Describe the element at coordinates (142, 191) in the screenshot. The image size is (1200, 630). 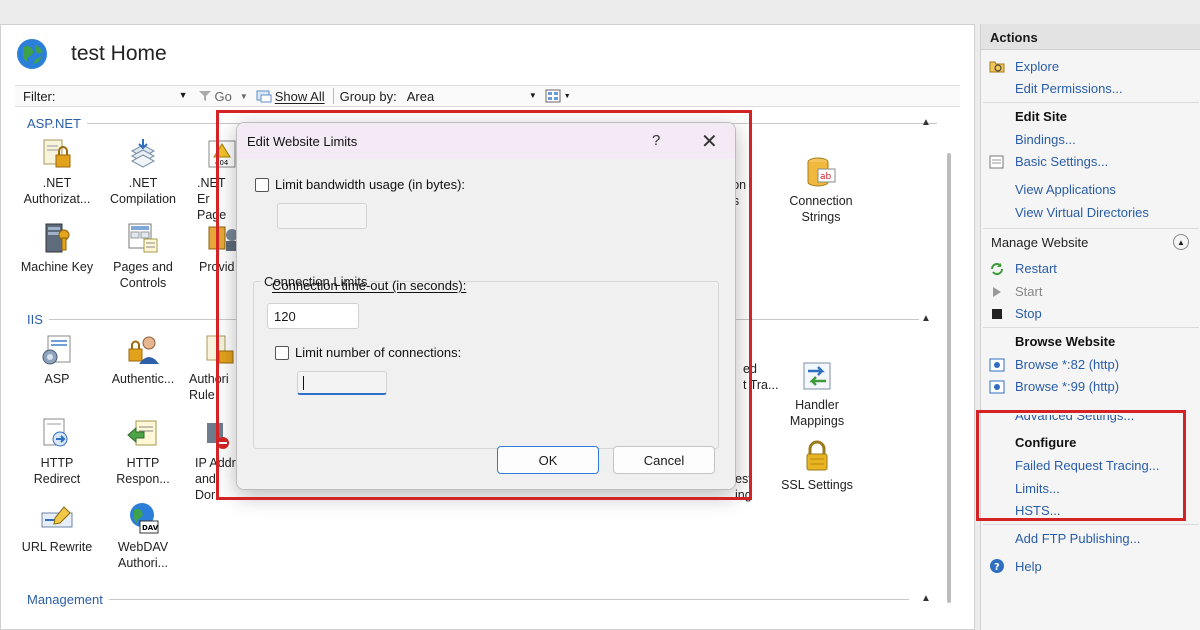
I see `feature-label: .NET Compilation` at that location.